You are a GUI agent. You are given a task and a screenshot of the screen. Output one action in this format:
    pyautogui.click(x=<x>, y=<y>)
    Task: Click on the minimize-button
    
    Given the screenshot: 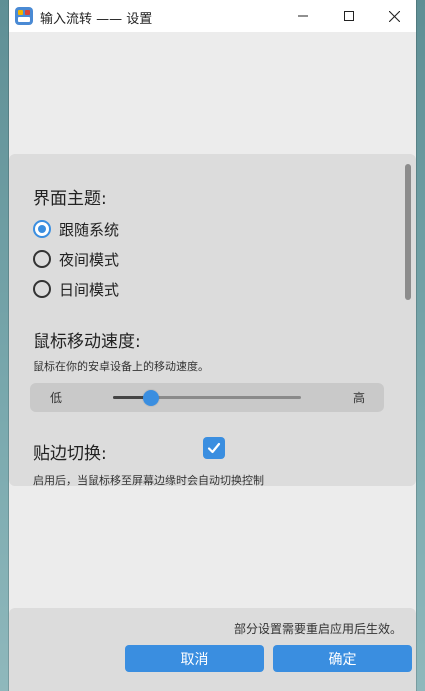 What is the action you would take?
    pyautogui.click(x=303, y=16)
    